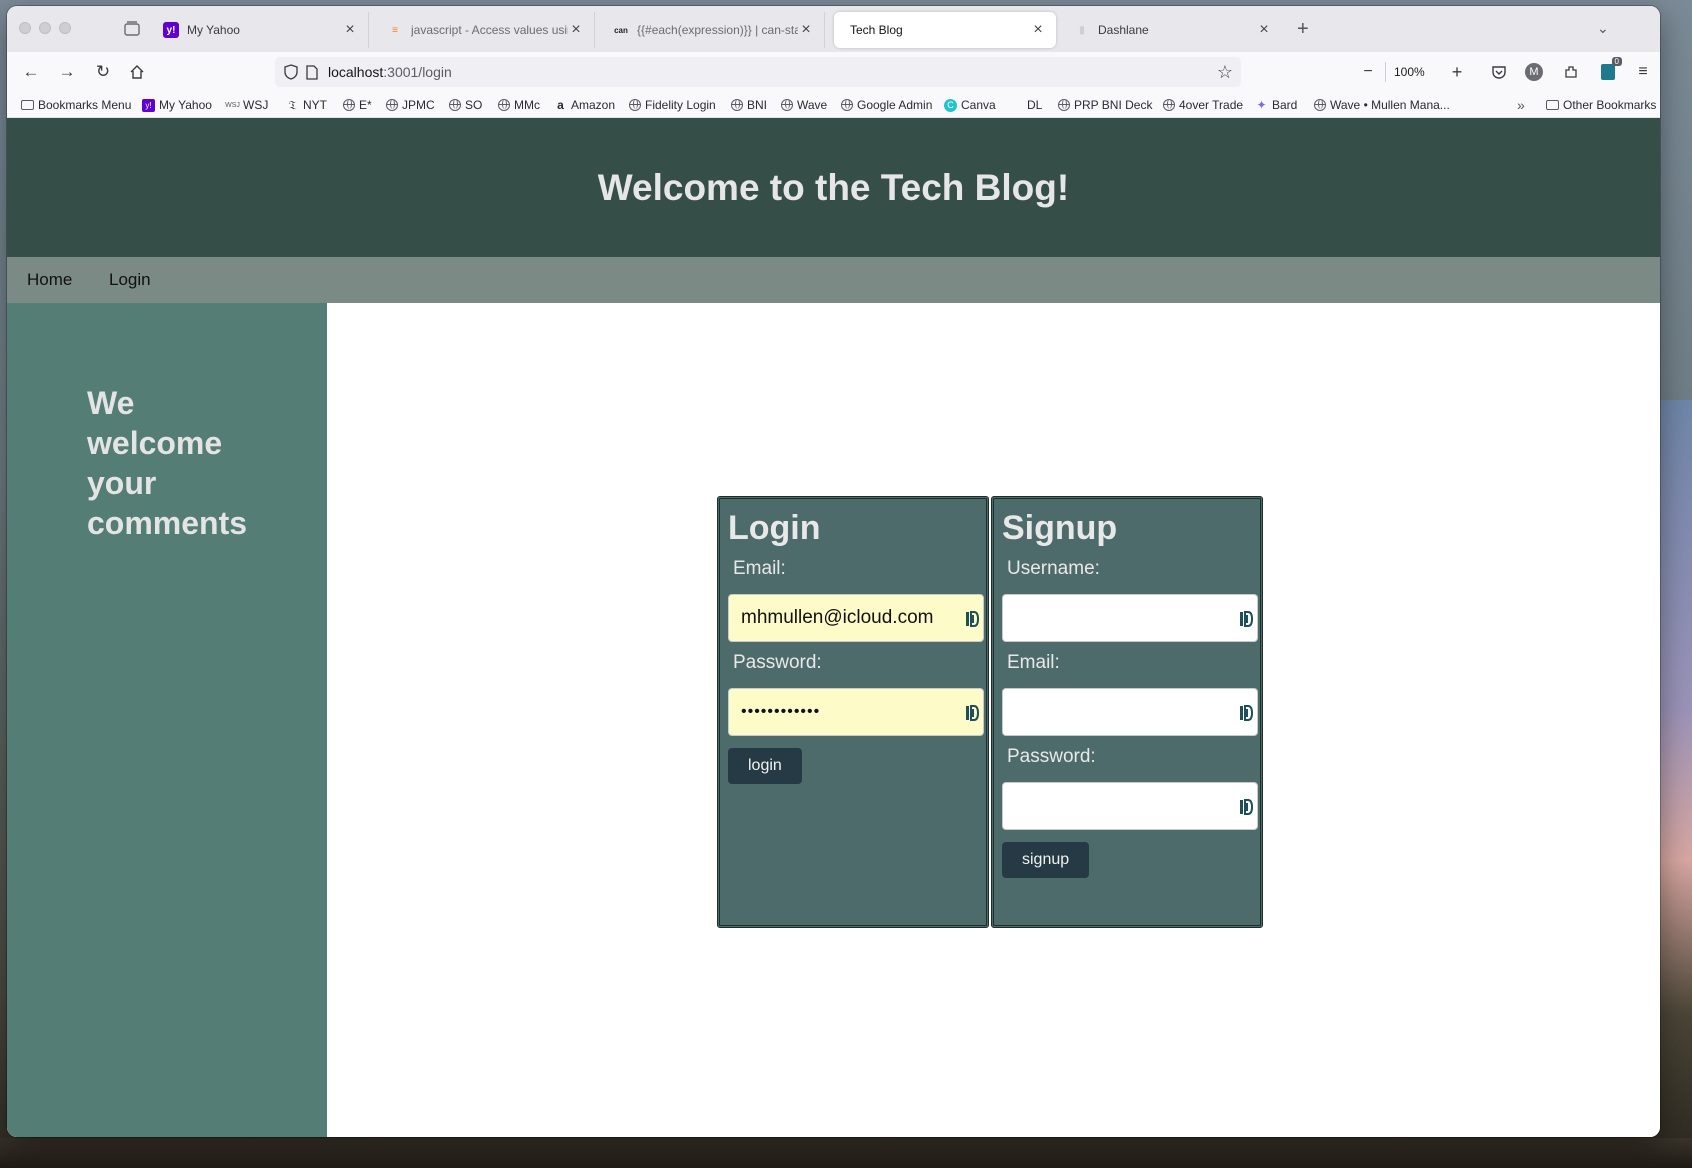  I want to click on bookmark-wsj: WSJ WSJ, so click(246, 105).